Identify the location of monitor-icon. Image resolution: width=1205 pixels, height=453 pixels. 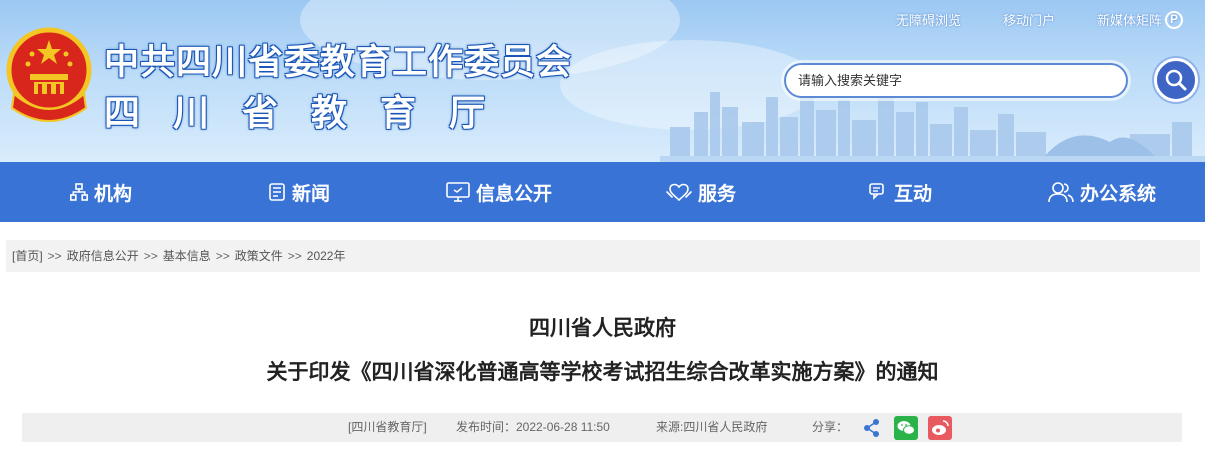
(458, 192).